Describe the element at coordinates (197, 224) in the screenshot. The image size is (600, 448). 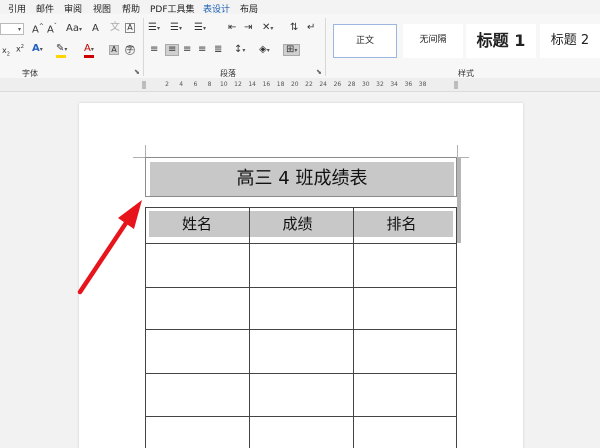
I see `header-cell-name: 姓名` at that location.